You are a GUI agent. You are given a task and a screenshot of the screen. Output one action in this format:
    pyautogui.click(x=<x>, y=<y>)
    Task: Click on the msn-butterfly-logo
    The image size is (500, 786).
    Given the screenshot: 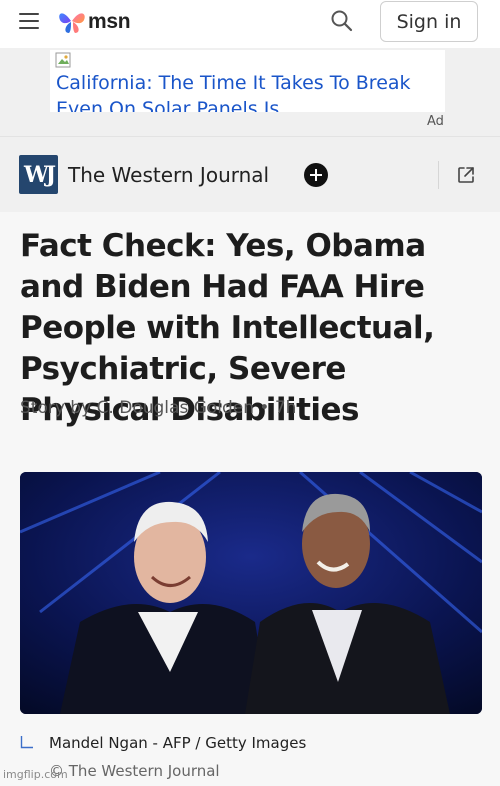 What is the action you would take?
    pyautogui.click(x=72, y=23)
    